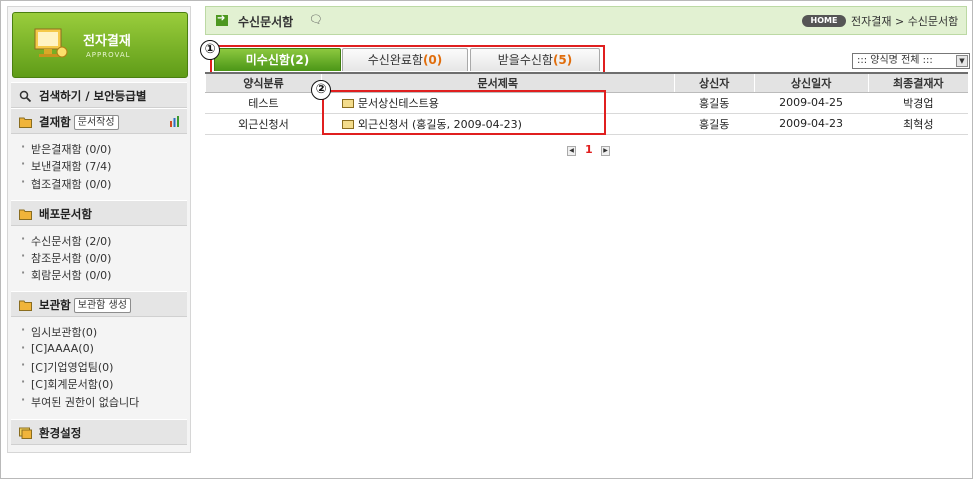 This screenshot has height=479, width=973. I want to click on sidebar-item-received-approval: 받은결재함 (0/0), so click(66, 148).